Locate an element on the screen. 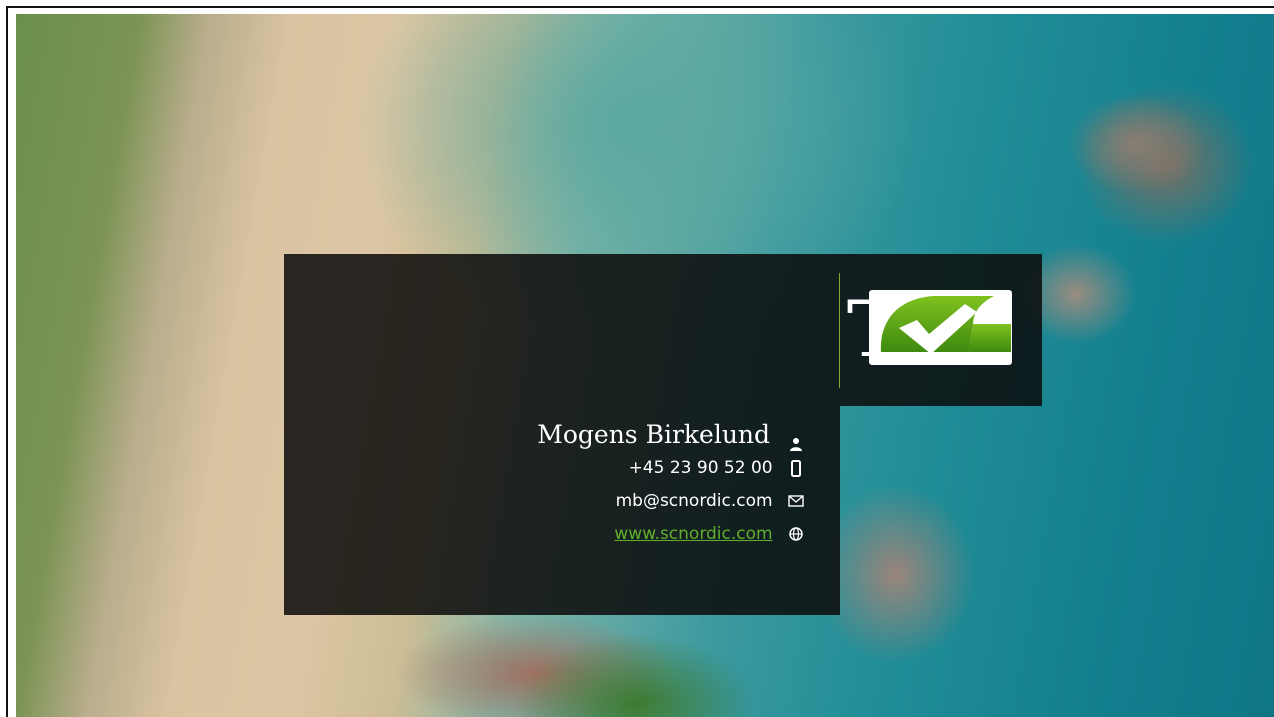  contact-website: www.scnordic.com is located at coordinates (709, 534).